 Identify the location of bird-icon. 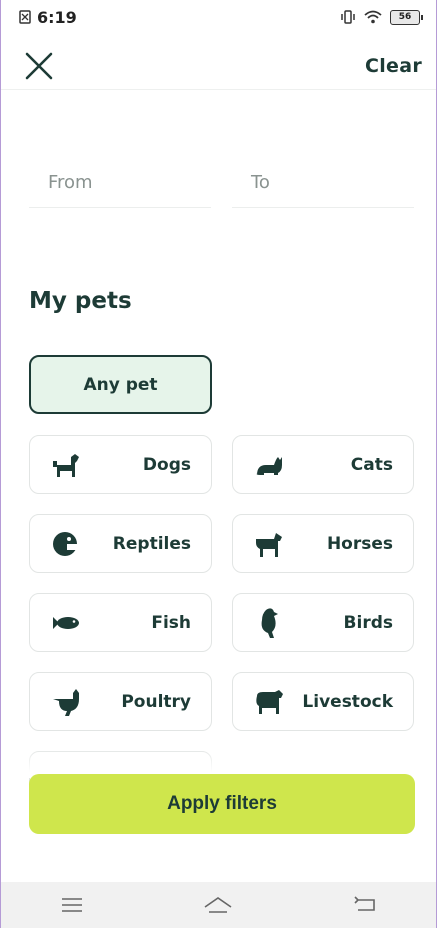
(269, 623).